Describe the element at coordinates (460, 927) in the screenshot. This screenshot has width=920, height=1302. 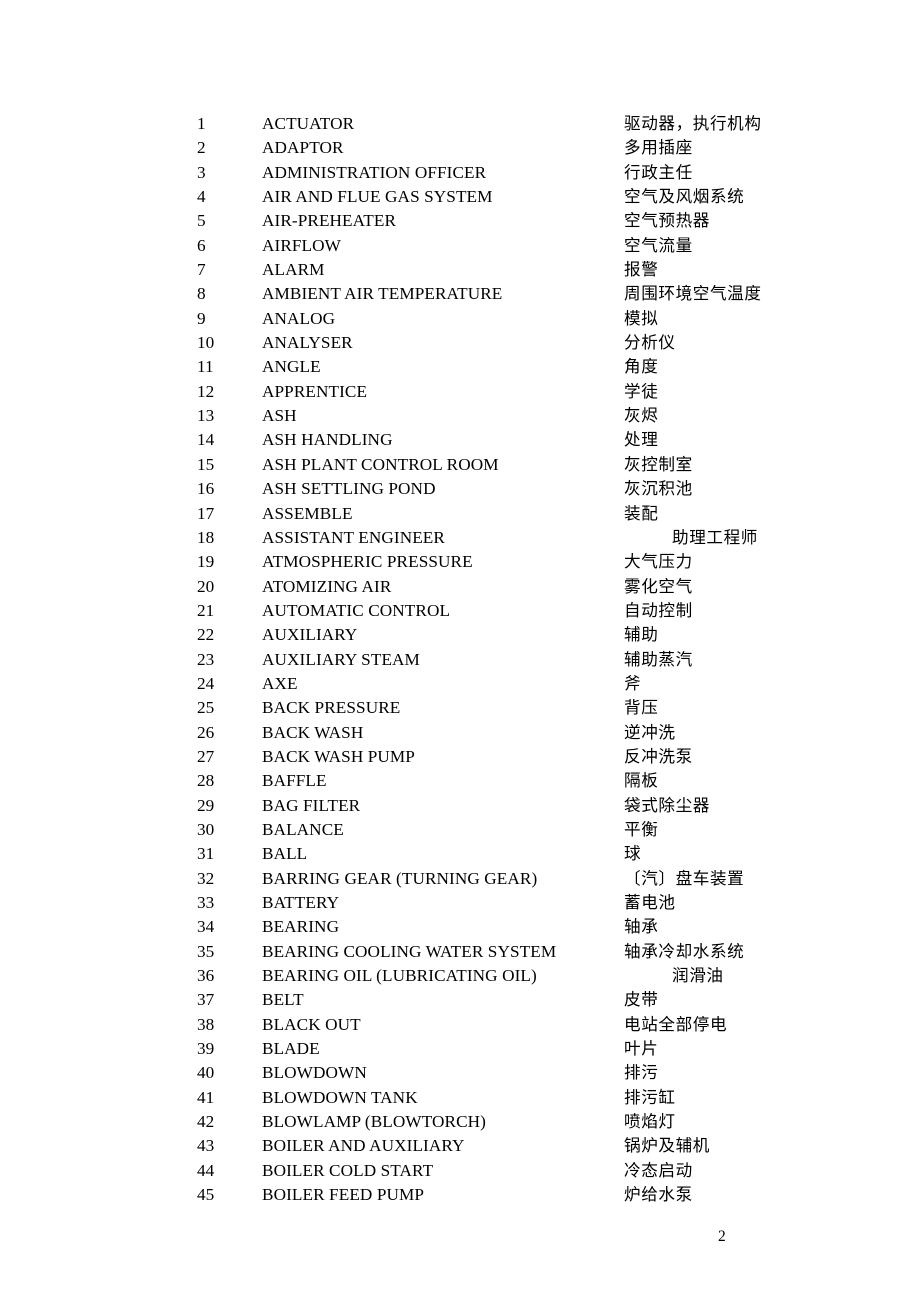
I see `glossary-entry-row: 34 BEARING 轴承` at that location.